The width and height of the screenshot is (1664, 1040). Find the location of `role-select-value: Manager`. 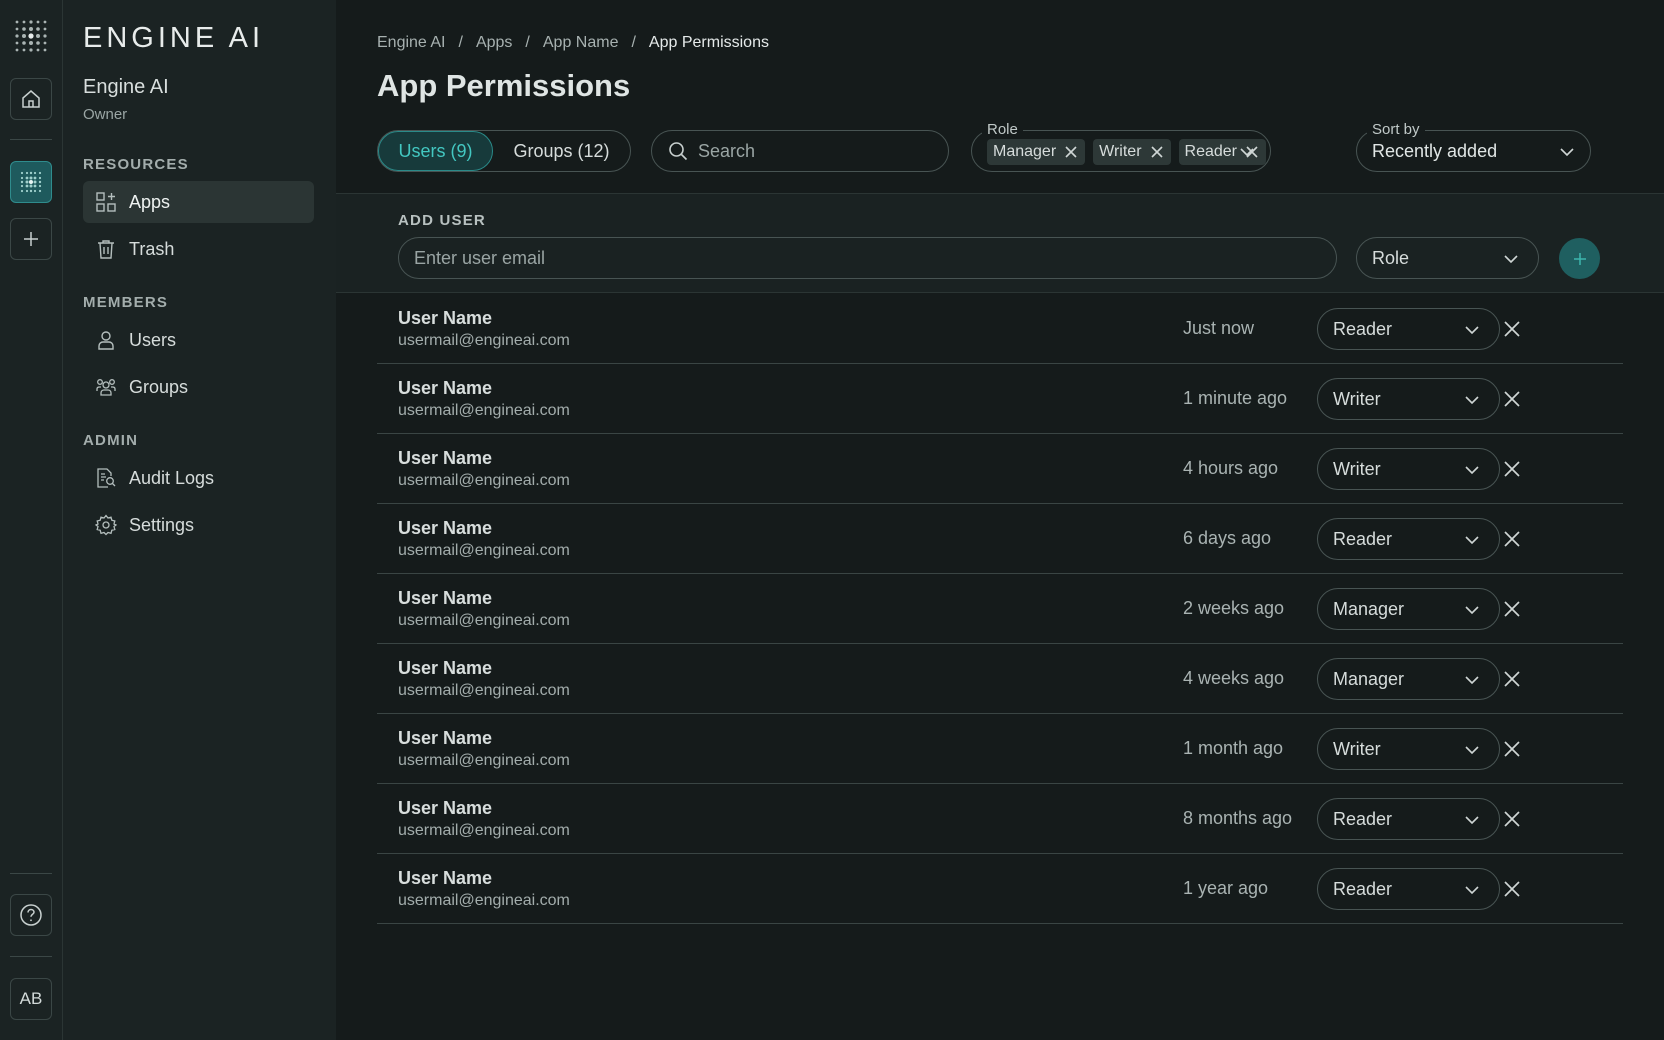

role-select-value: Manager is located at coordinates (1369, 678).